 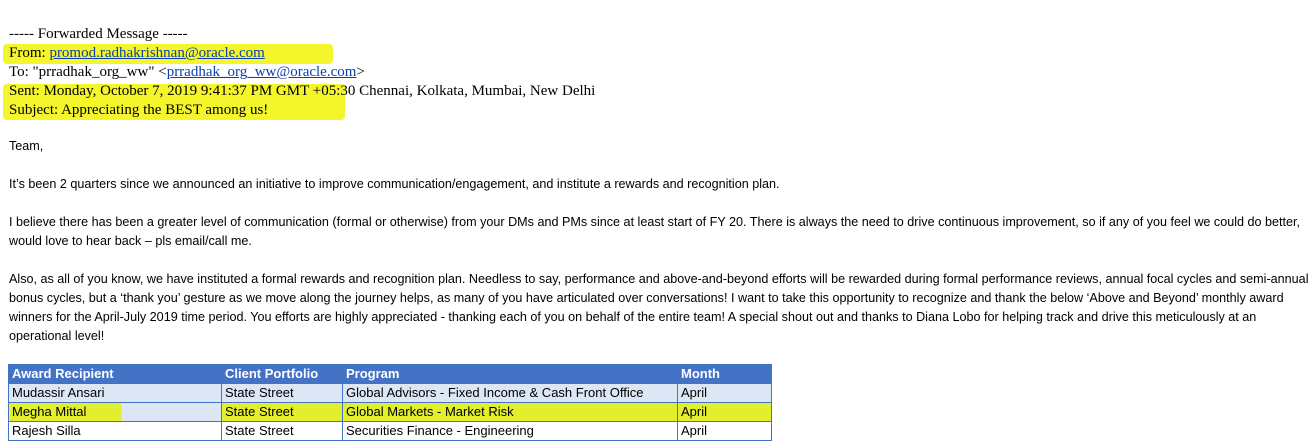 I want to click on header-award-recipient: Award Recipient, so click(x=115, y=374).